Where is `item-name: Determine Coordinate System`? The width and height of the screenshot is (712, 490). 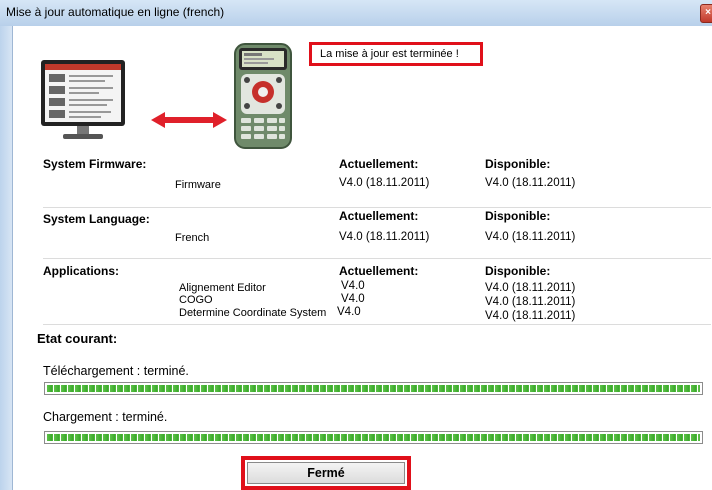
item-name: Determine Coordinate System is located at coordinates (253, 313).